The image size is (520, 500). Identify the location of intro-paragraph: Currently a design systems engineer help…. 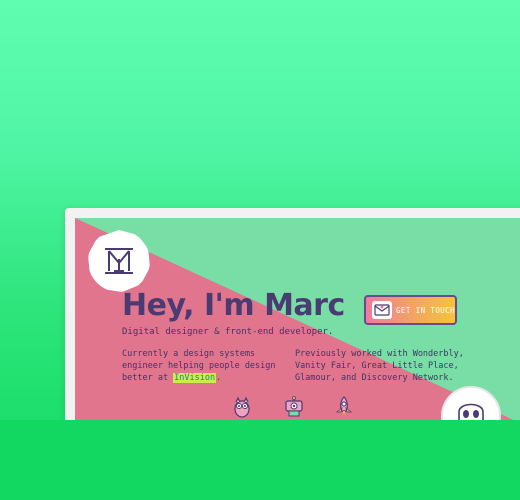
(207, 366).